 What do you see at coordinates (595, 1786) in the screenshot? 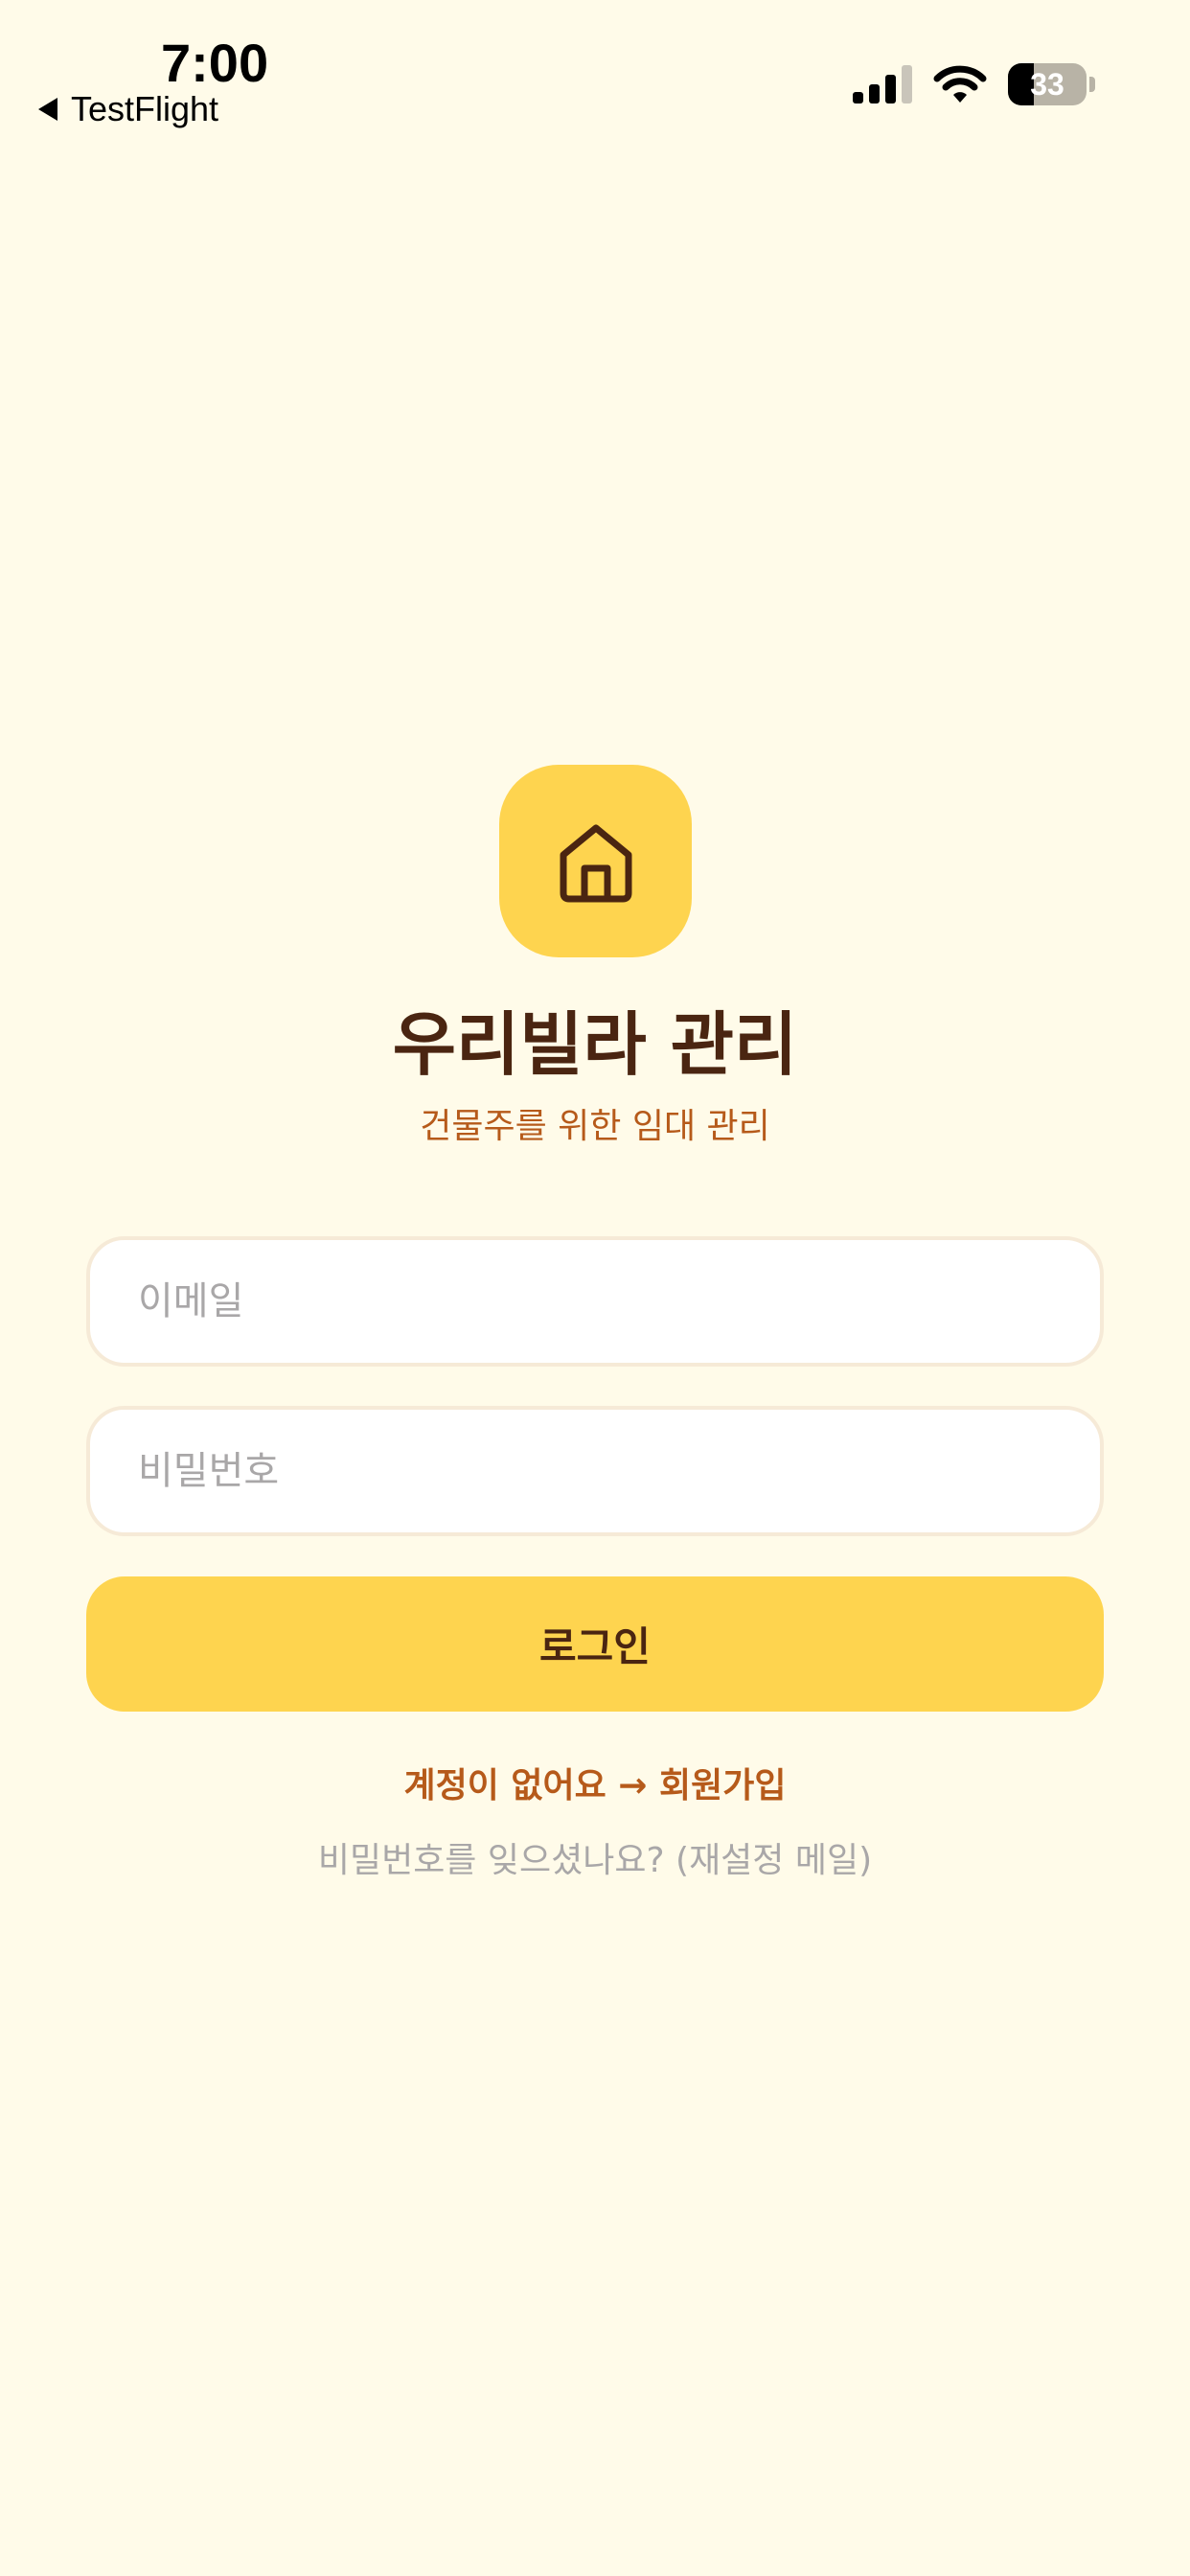
I see `signup-link: 계정이 없어요 → 회원가입` at bounding box center [595, 1786].